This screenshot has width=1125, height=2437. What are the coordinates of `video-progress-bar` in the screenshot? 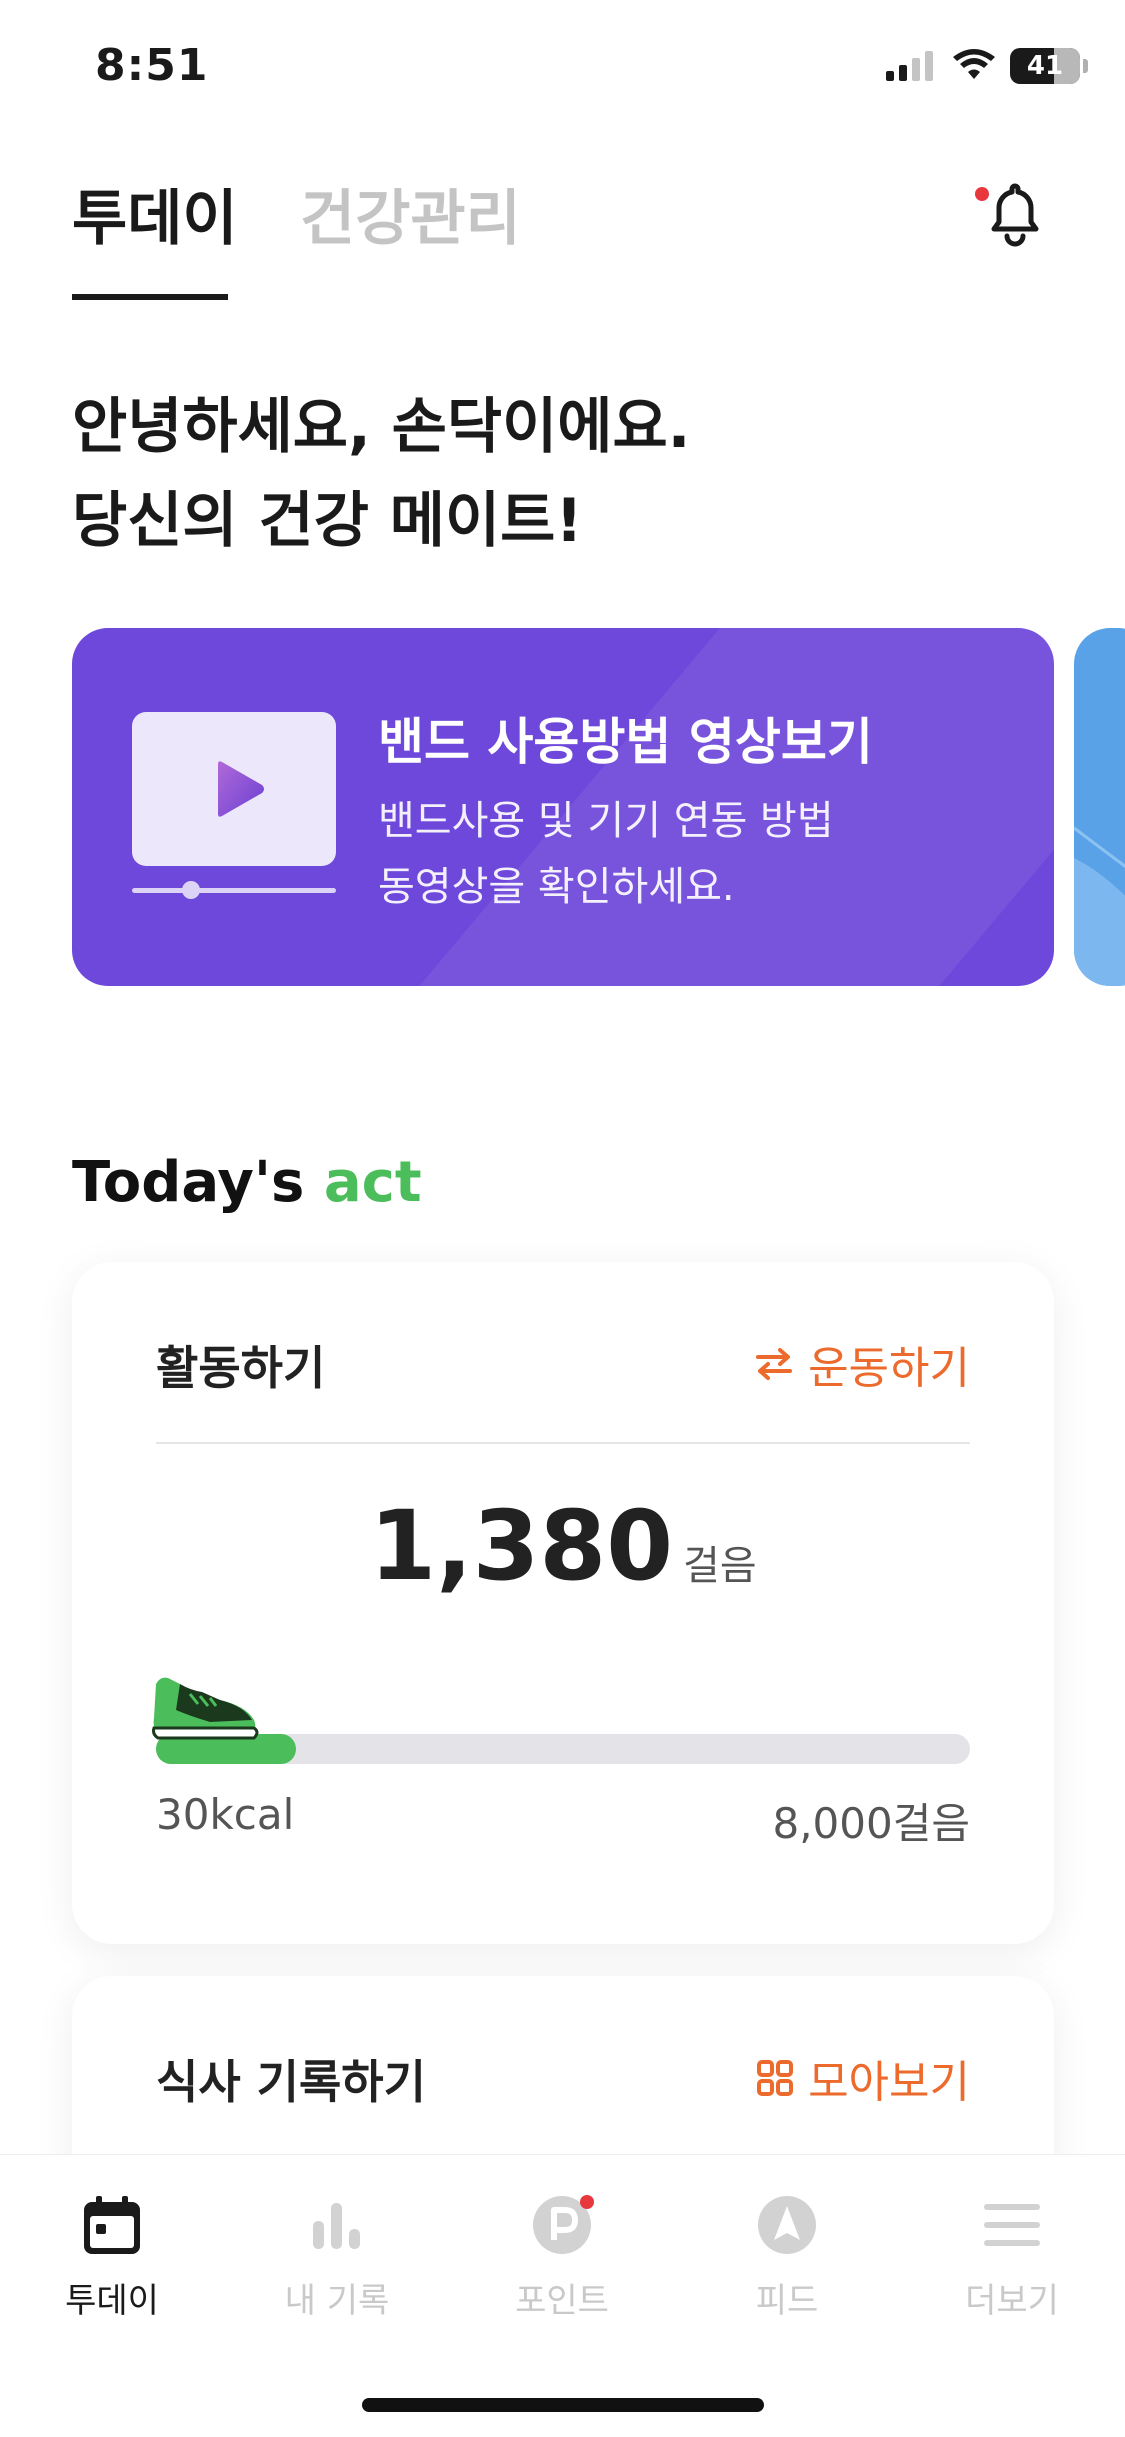 It's located at (234, 890).